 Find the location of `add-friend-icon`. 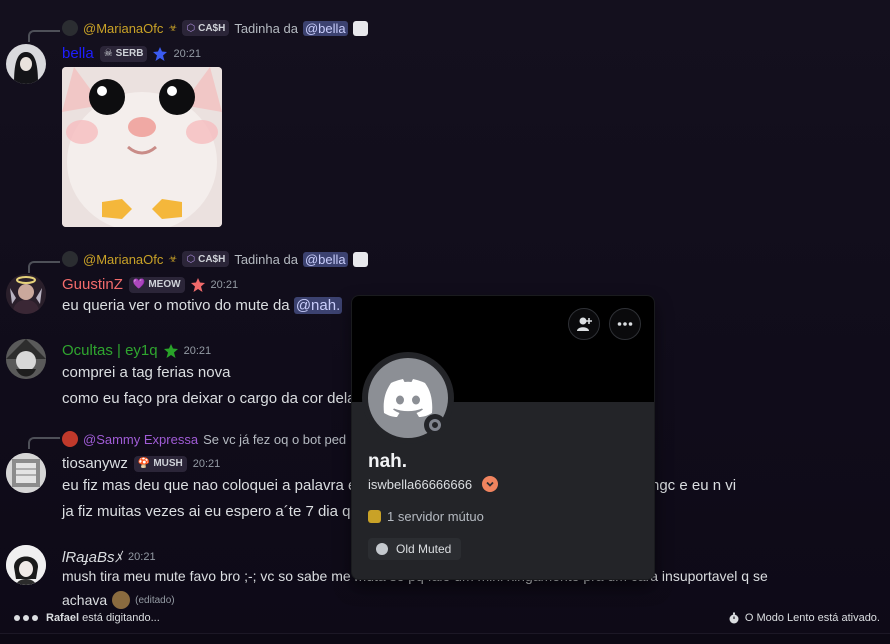

add-friend-icon is located at coordinates (584, 324).